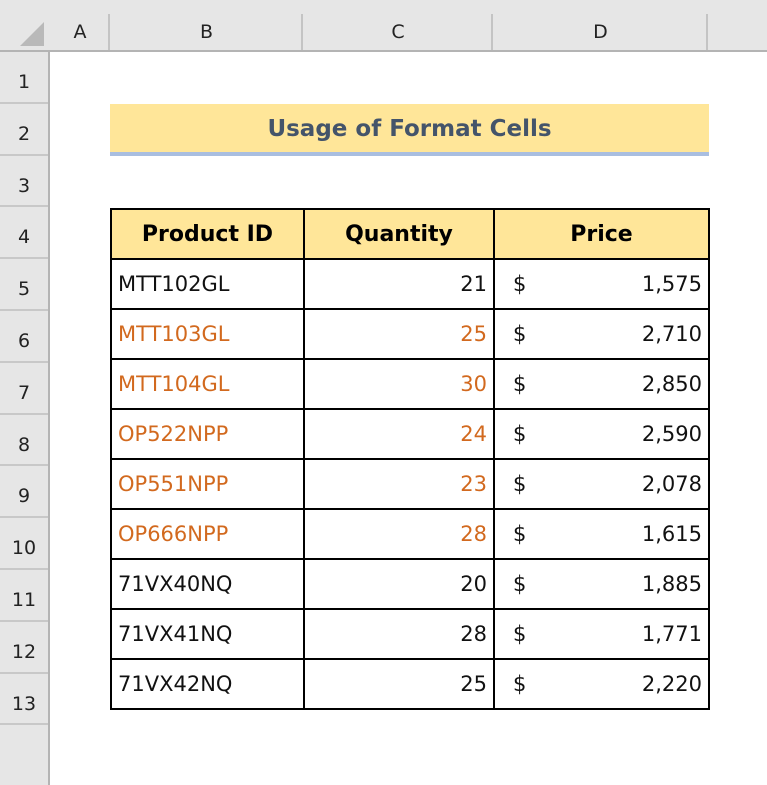 The width and height of the screenshot is (767, 785). What do you see at coordinates (207, 234) in the screenshot?
I see `header-product-id: Product ID` at bounding box center [207, 234].